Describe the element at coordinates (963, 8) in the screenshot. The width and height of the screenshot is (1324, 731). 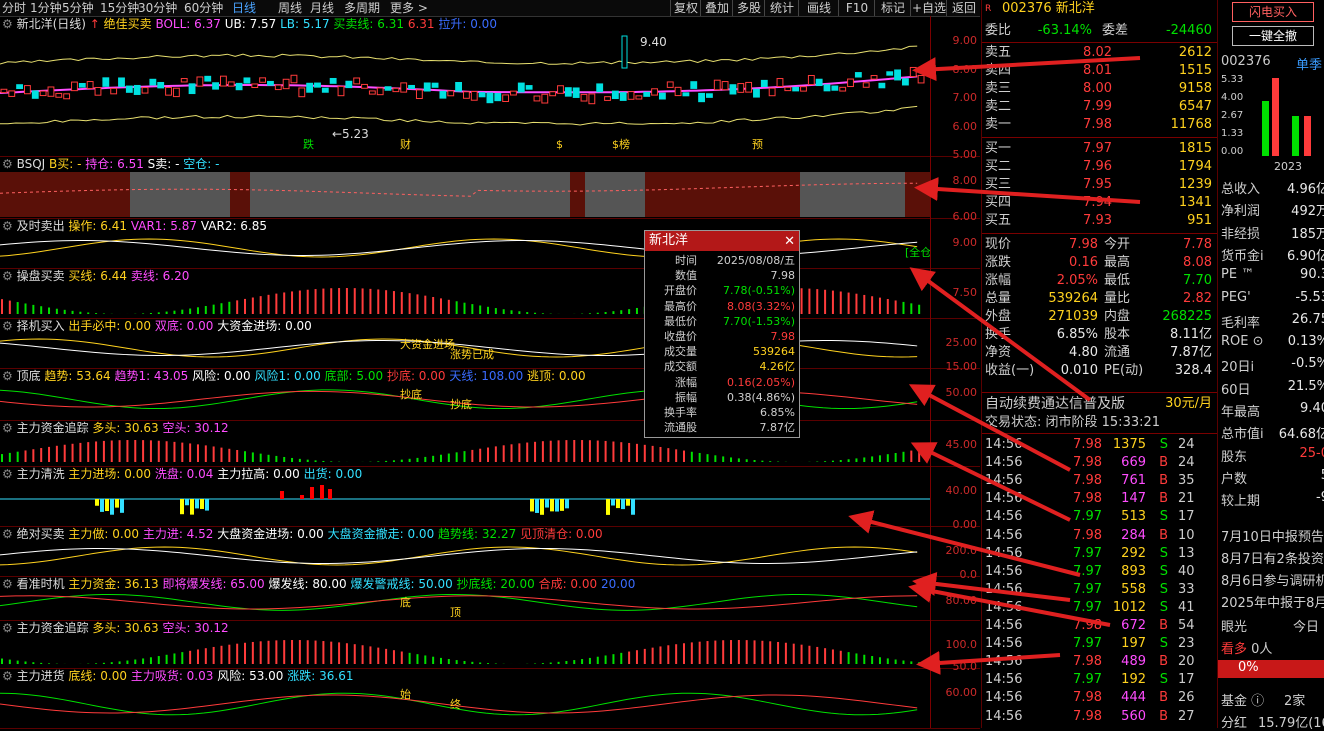
I see `toolbar-button: 返回` at that location.